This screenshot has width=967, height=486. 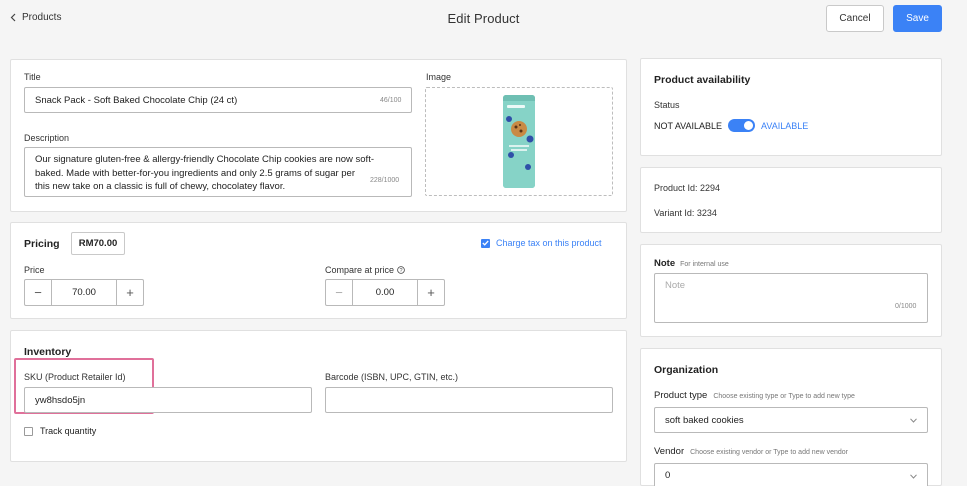 What do you see at coordinates (665, 263) in the screenshot?
I see `note-label: Note` at bounding box center [665, 263].